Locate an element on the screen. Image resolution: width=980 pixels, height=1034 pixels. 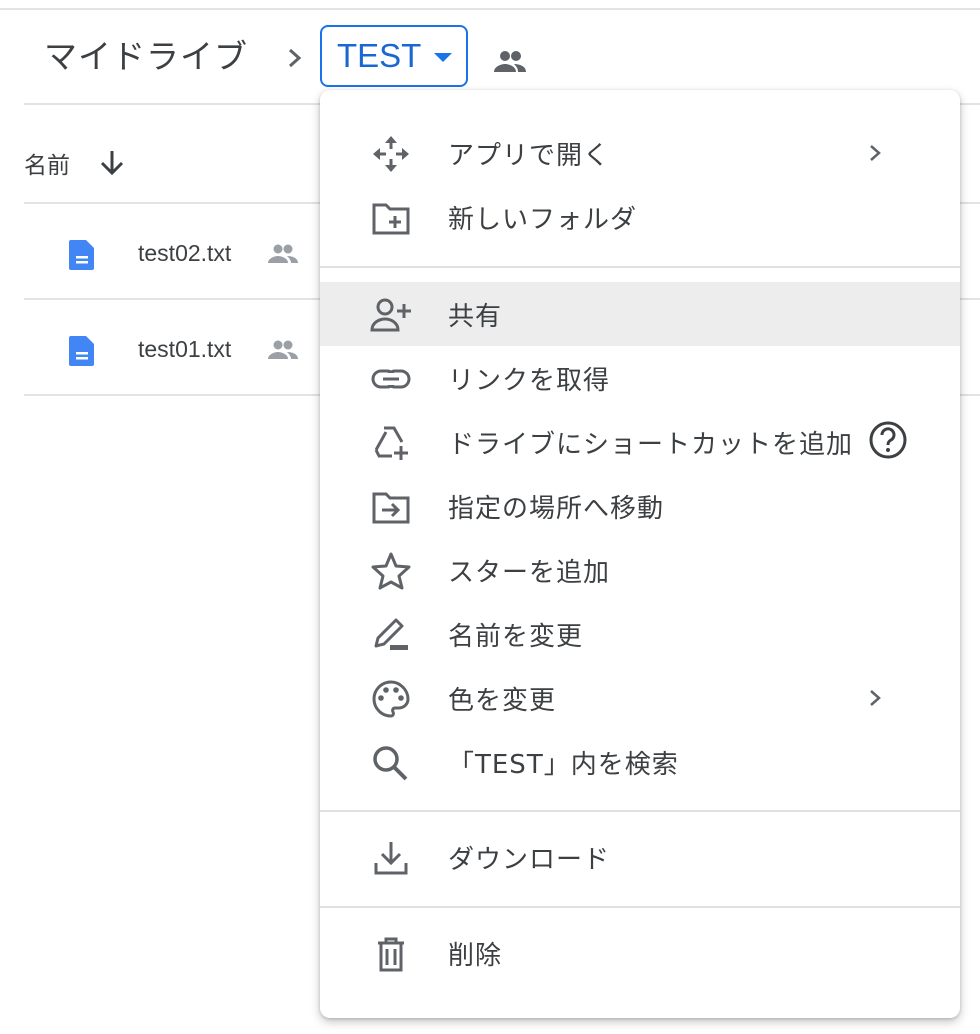
breadcrumb-my-drive: マイドライブ is located at coordinates (146, 54).